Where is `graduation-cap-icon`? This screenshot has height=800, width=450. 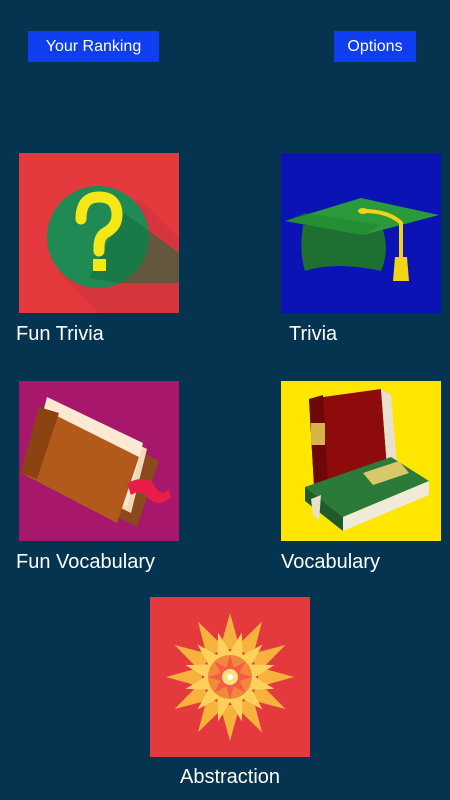
graduation-cap-icon is located at coordinates (361, 233).